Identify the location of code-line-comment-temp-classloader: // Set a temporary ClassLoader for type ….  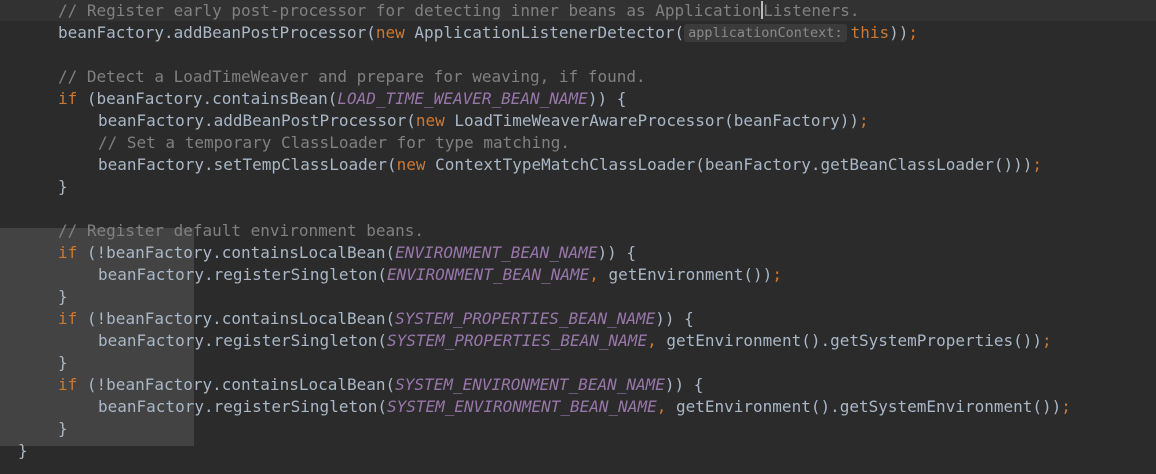
(334, 143).